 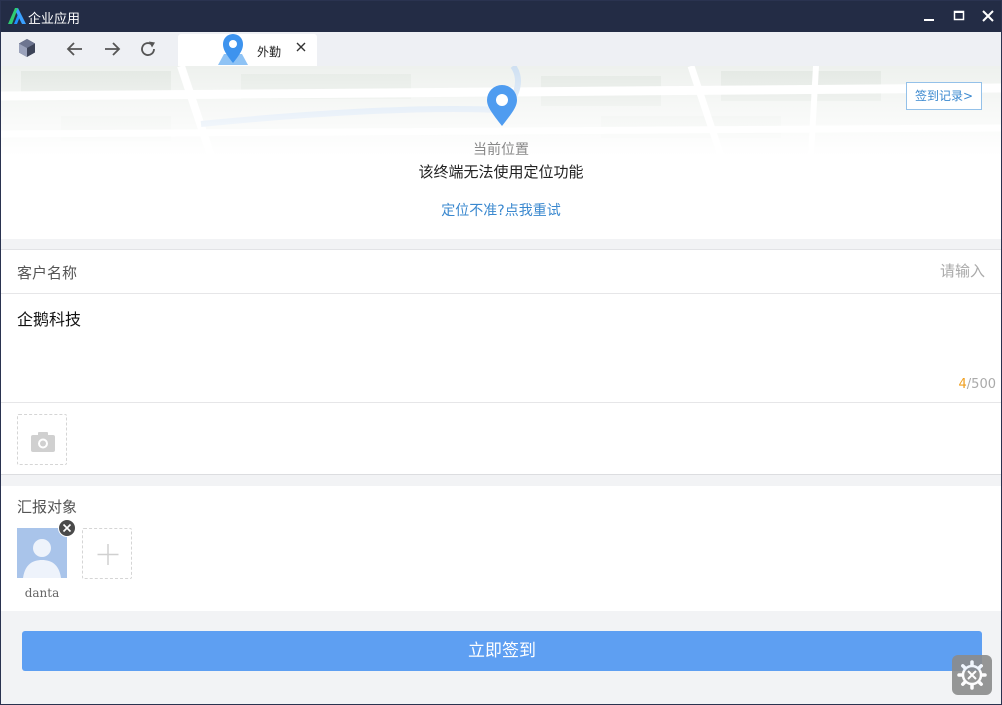 I want to click on report-to-title: 汇报对象, so click(x=47, y=507).